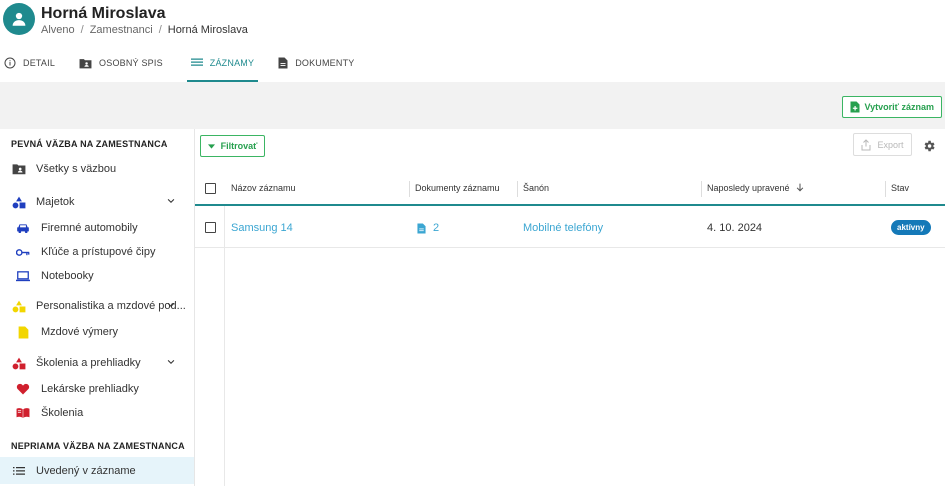  Describe the element at coordinates (23, 275) in the screenshot. I see `laptop-icon` at that location.